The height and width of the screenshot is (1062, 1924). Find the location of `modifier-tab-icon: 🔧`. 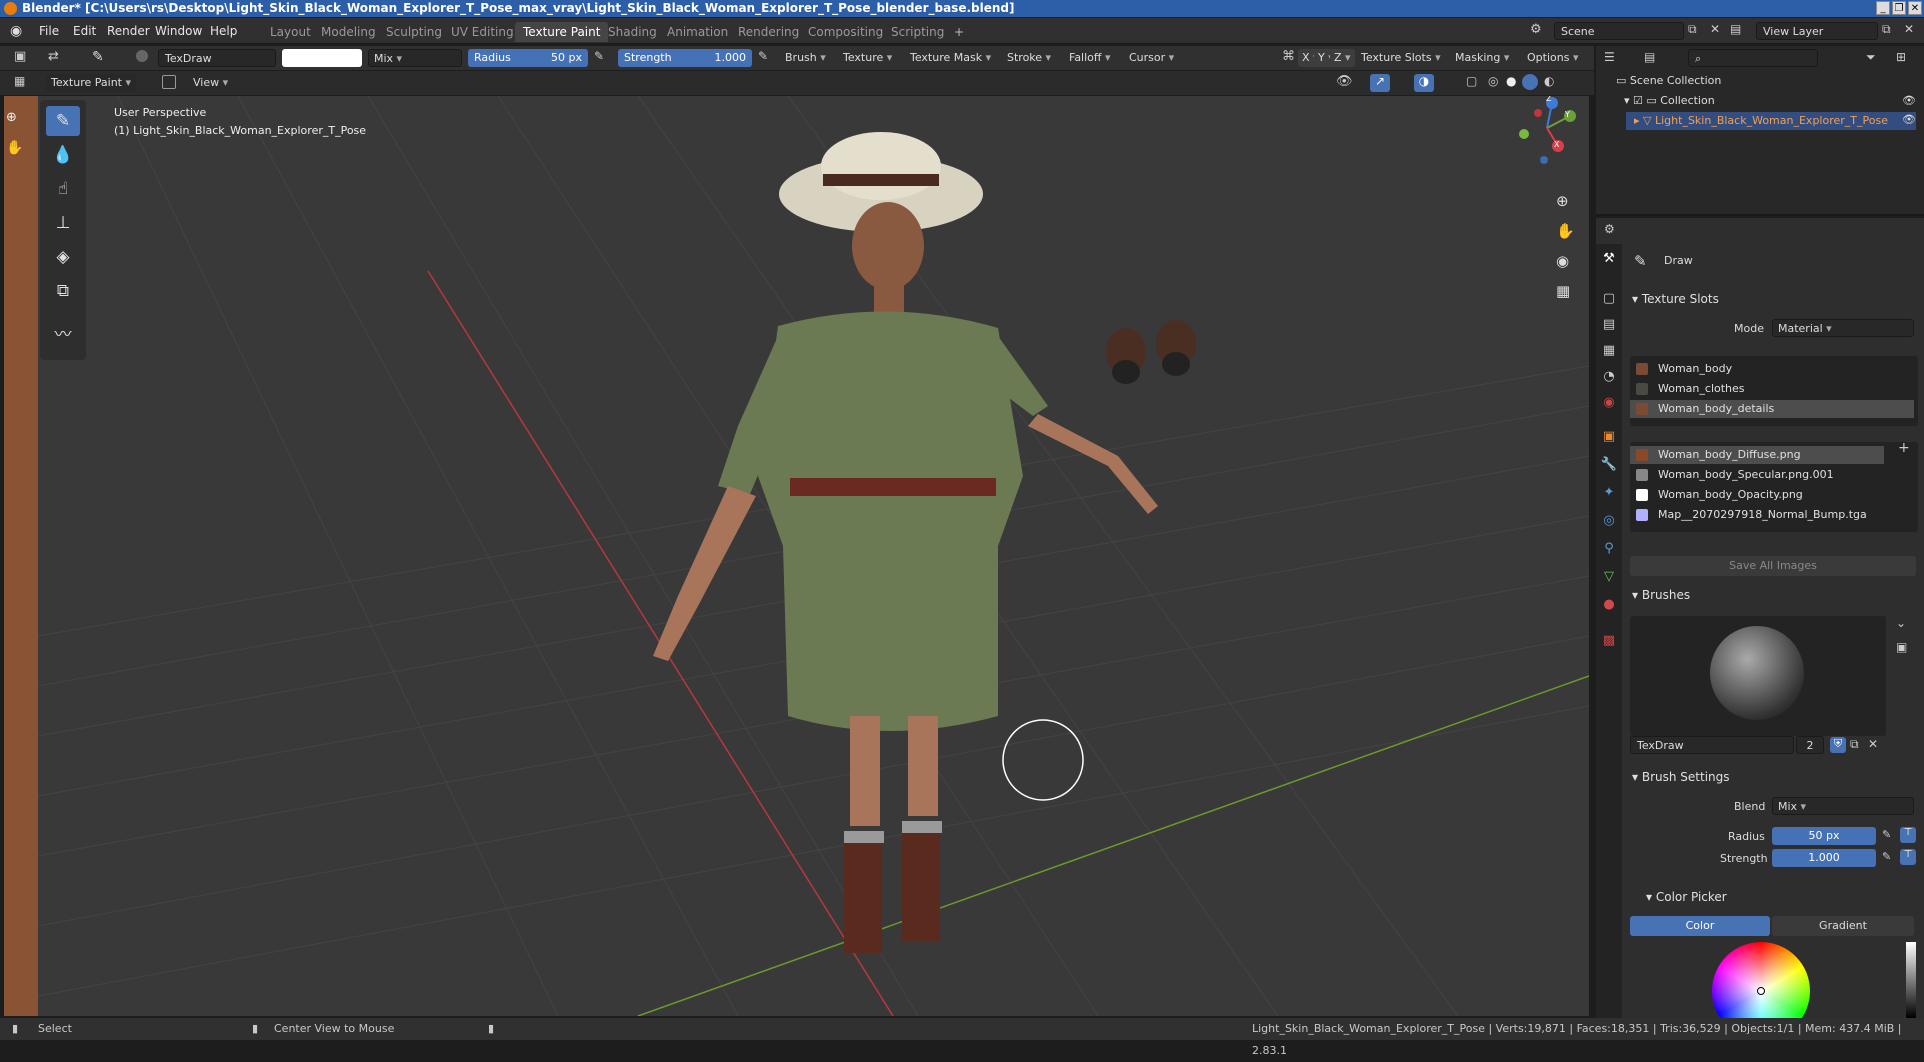

modifier-tab-icon: 🔧 is located at coordinates (1609, 465).